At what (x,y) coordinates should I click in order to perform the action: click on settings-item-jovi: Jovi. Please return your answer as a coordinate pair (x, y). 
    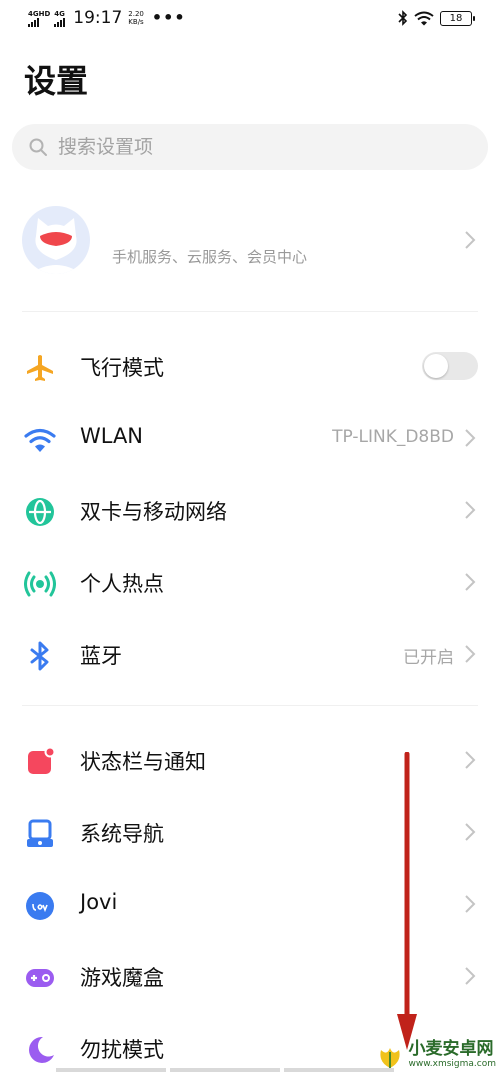
    Looking at the image, I should click on (250, 904).